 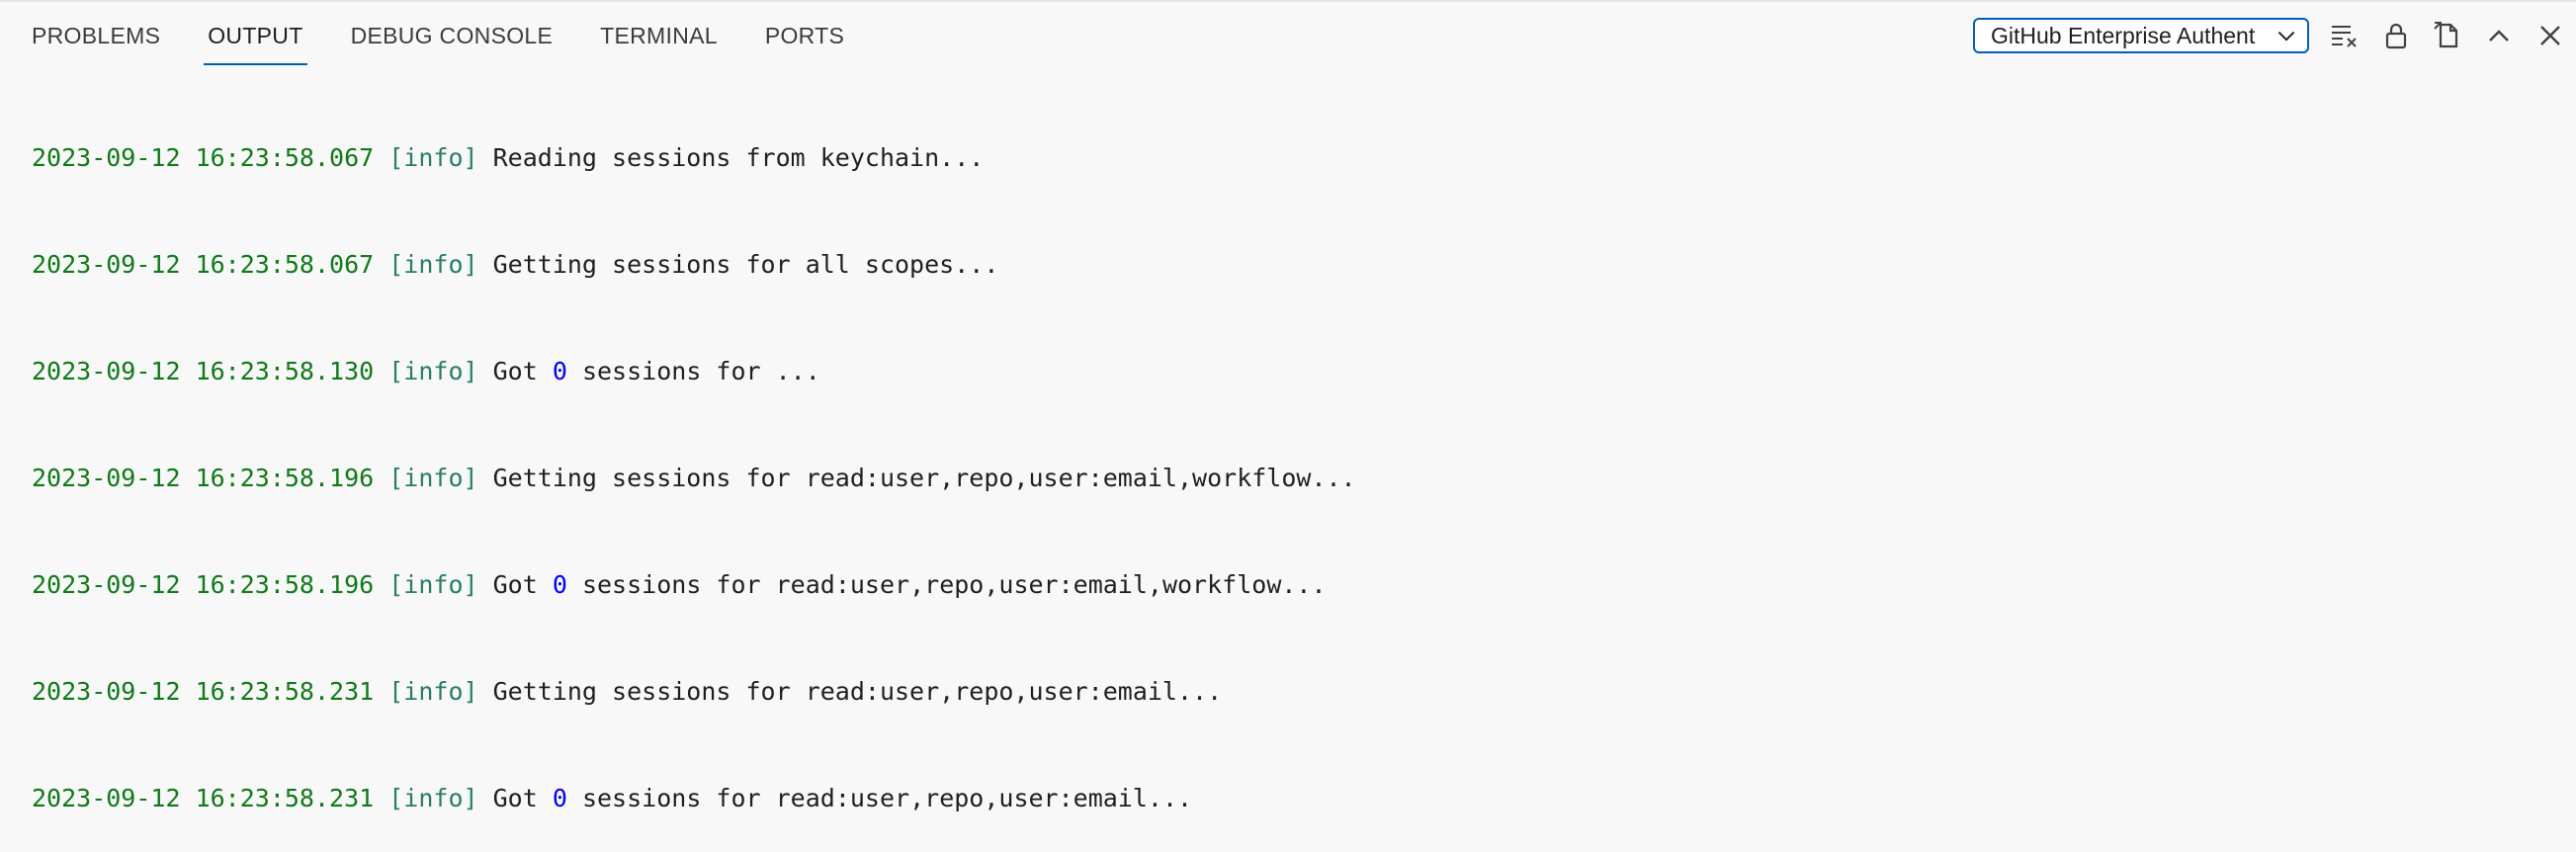 What do you see at coordinates (2123, 35) in the screenshot?
I see `output-channel-label: GitHub Enterprise Authent` at bounding box center [2123, 35].